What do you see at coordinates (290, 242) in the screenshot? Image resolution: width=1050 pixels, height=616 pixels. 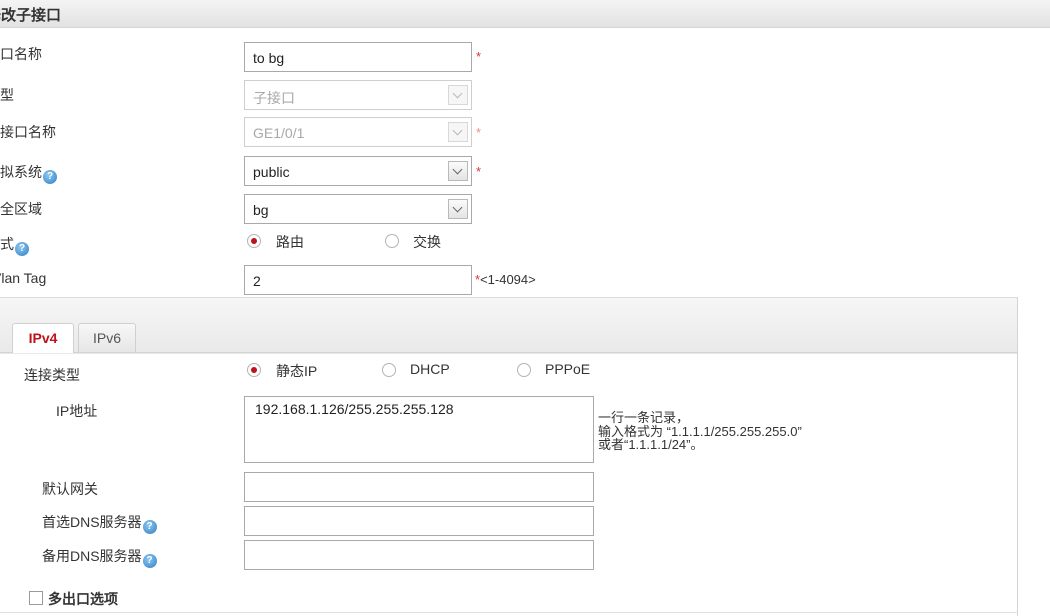 I see `mode-route-label: 路由` at bounding box center [290, 242].